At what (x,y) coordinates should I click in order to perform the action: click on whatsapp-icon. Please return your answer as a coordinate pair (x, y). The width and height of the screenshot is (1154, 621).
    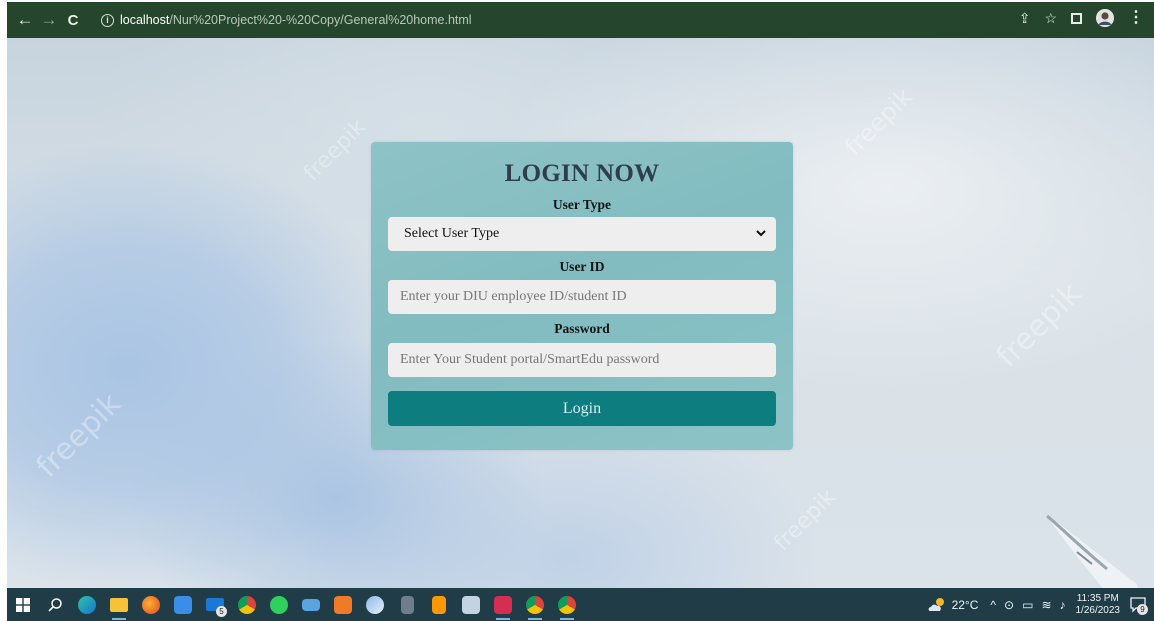
    Looking at the image, I should click on (279, 604).